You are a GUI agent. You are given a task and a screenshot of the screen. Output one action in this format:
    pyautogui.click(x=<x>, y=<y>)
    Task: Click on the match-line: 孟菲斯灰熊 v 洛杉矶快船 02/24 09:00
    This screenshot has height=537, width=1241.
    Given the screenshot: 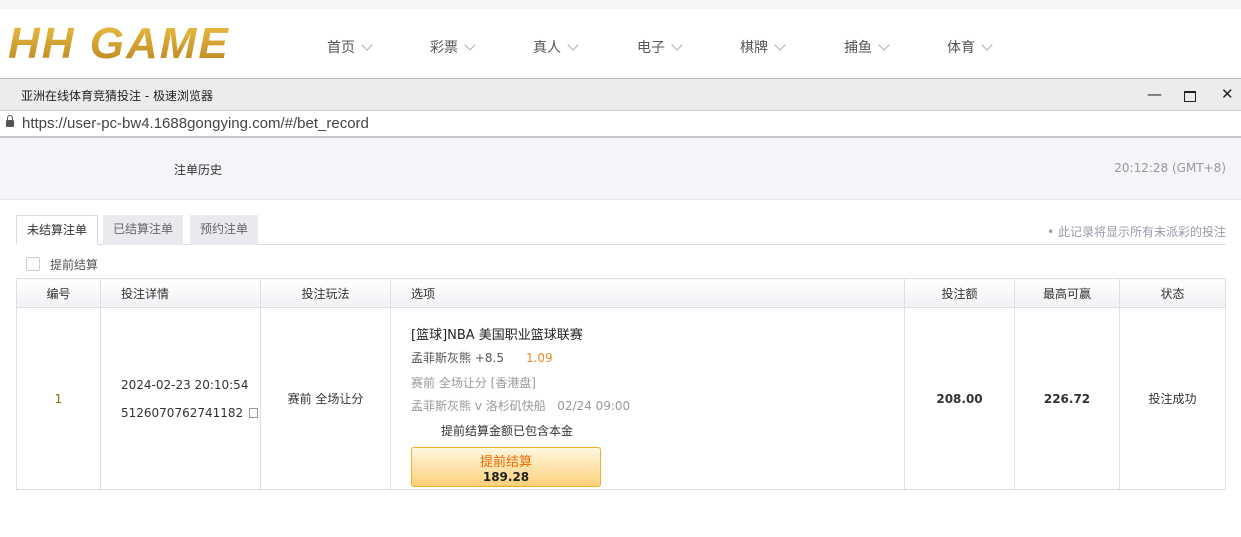 What is the action you would take?
    pyautogui.click(x=657, y=405)
    